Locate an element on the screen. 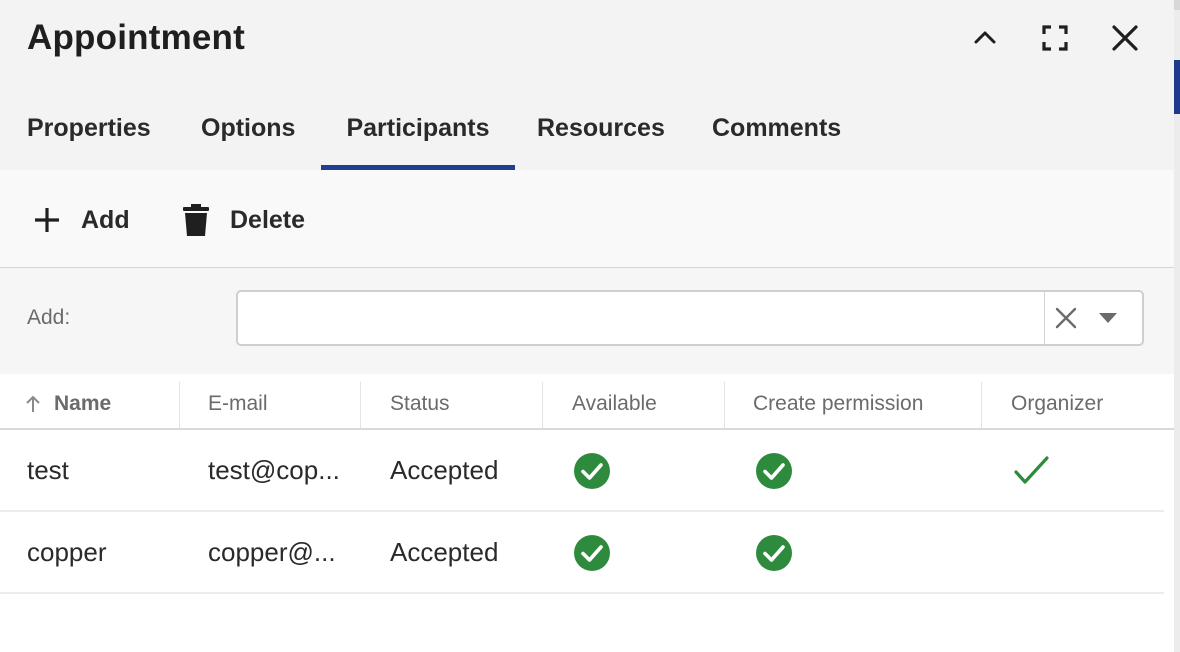 This screenshot has height=652, width=1180. column-header-status: Status is located at coordinates (452, 401).